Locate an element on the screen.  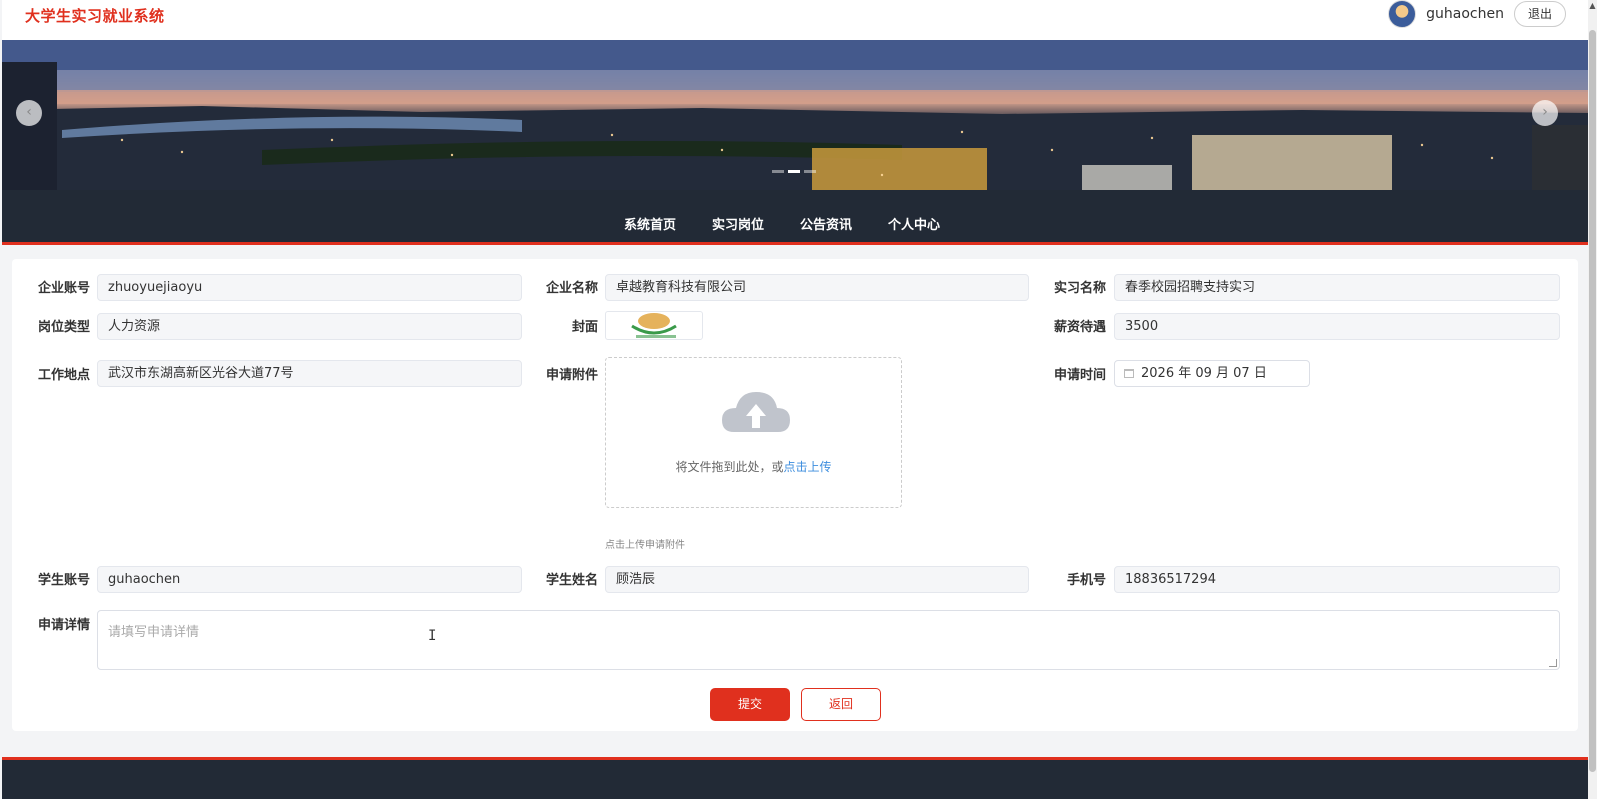
nav-item-news: 公告资讯 is located at coordinates (826, 223).